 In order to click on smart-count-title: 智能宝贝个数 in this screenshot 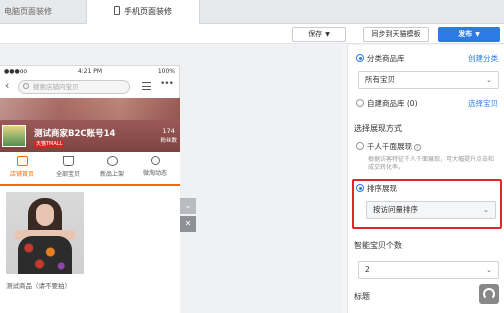, I will do `click(378, 245)`.